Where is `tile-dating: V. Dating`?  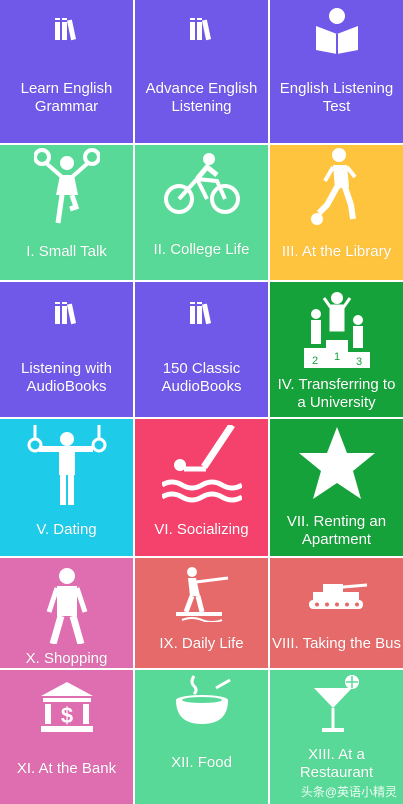
tile-dating: V. Dating is located at coordinates (66, 487).